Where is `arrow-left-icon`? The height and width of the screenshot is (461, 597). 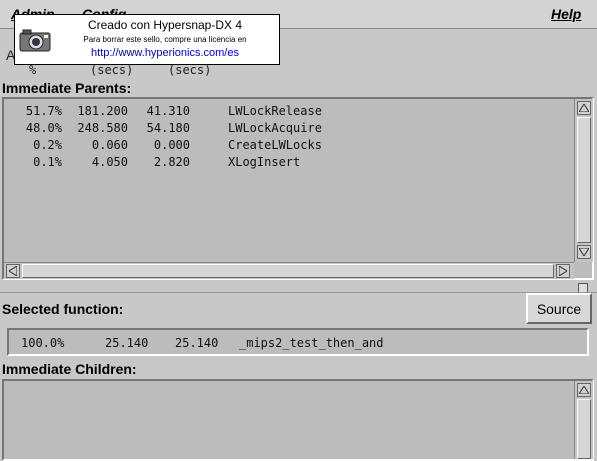 arrow-left-icon is located at coordinates (13, 271).